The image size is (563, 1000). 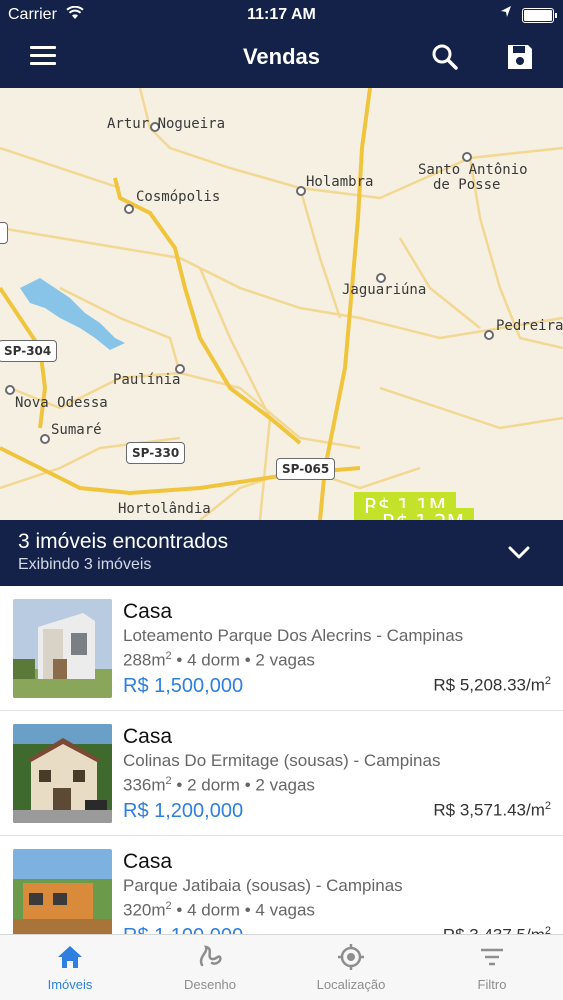 What do you see at coordinates (281, 56) in the screenshot?
I see `page-title: Vendas` at bounding box center [281, 56].